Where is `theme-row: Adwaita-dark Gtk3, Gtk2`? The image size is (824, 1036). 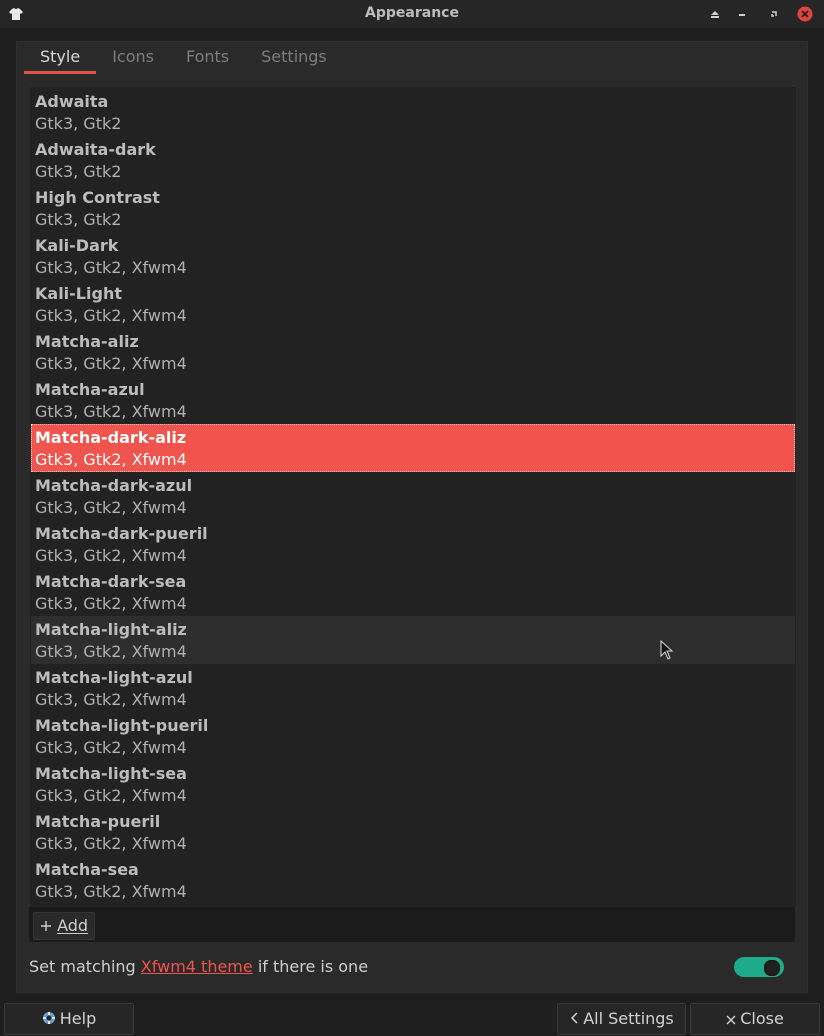
theme-row: Adwaita-dark Gtk3, Gtk2 is located at coordinates (413, 160).